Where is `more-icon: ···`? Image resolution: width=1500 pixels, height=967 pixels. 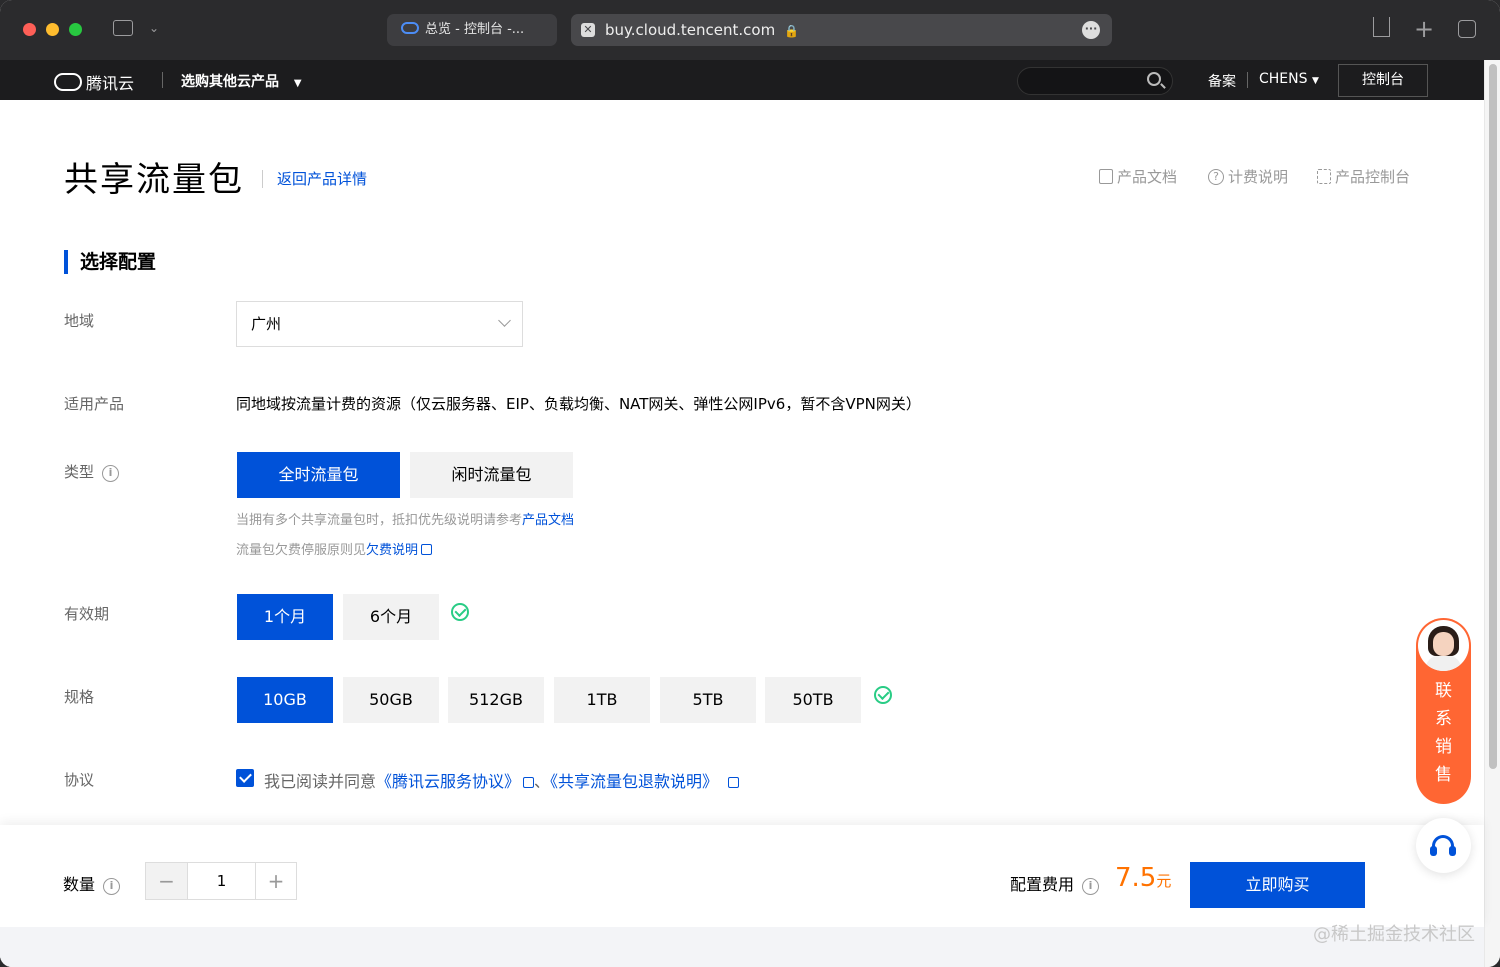 more-icon: ··· is located at coordinates (1091, 30).